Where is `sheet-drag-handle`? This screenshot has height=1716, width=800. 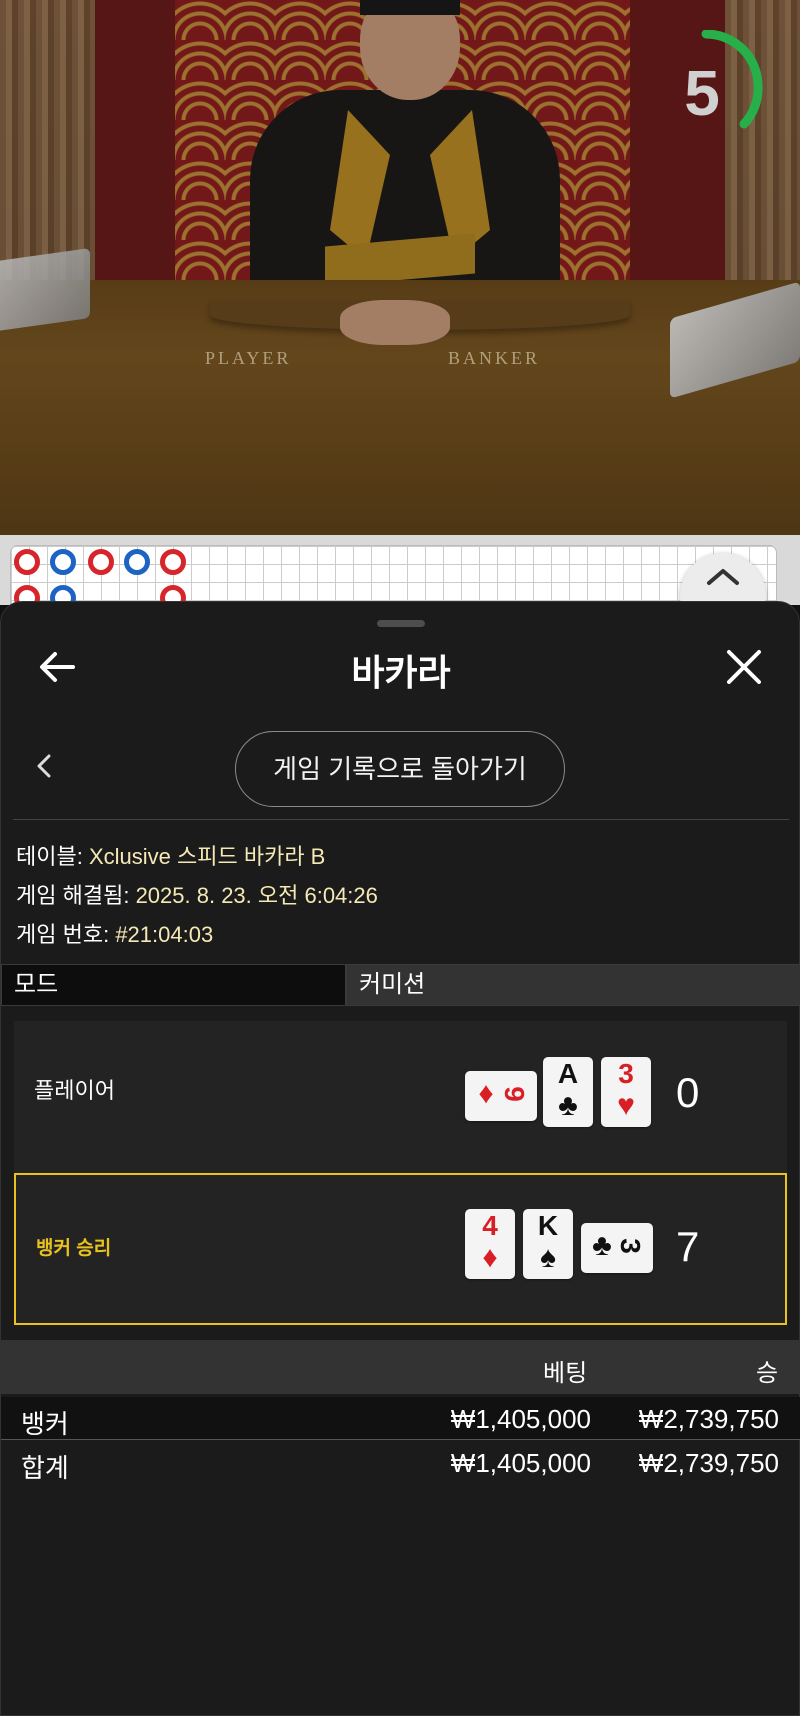
sheet-drag-handle is located at coordinates (401, 623).